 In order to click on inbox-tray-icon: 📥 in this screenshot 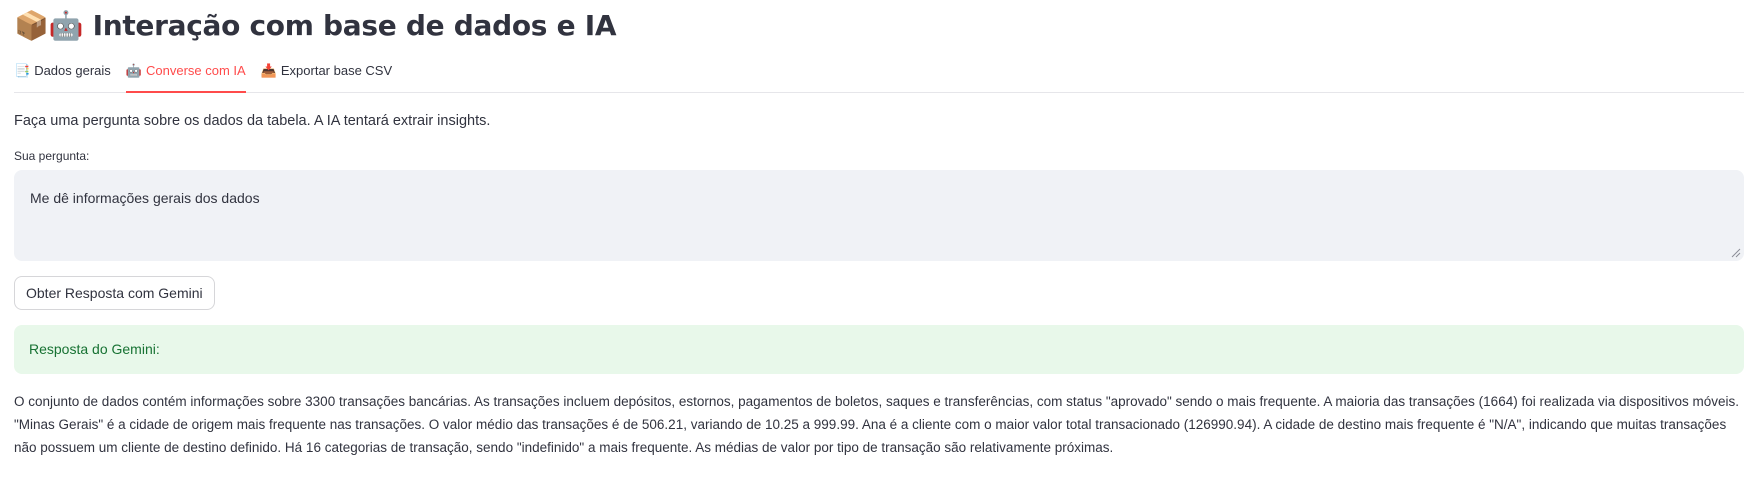, I will do `click(268, 70)`.